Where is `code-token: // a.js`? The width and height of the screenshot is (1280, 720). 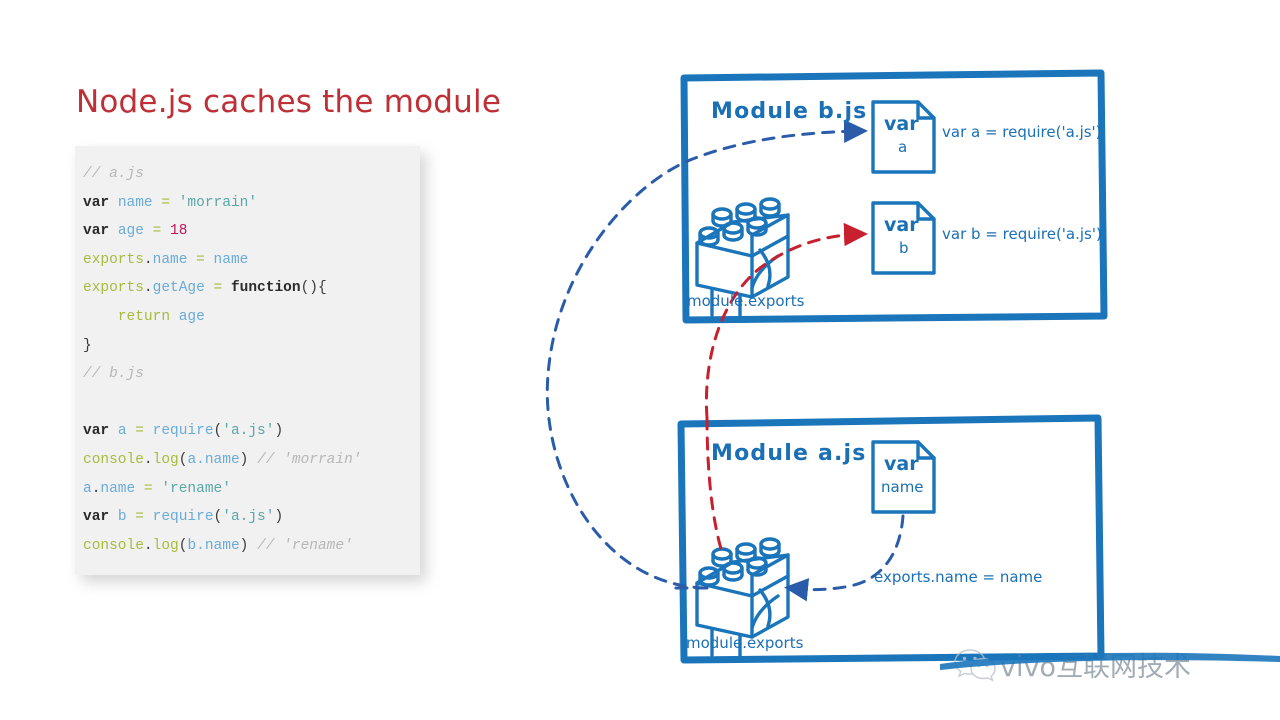
code-token: // a.js is located at coordinates (113, 174).